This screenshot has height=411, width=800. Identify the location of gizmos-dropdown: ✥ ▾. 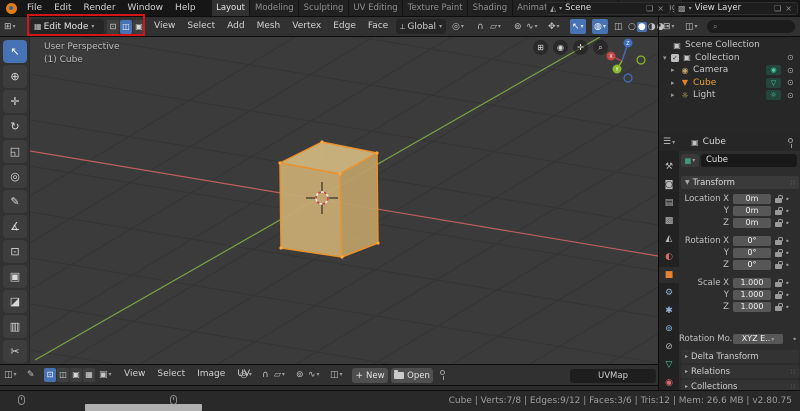
(554, 26).